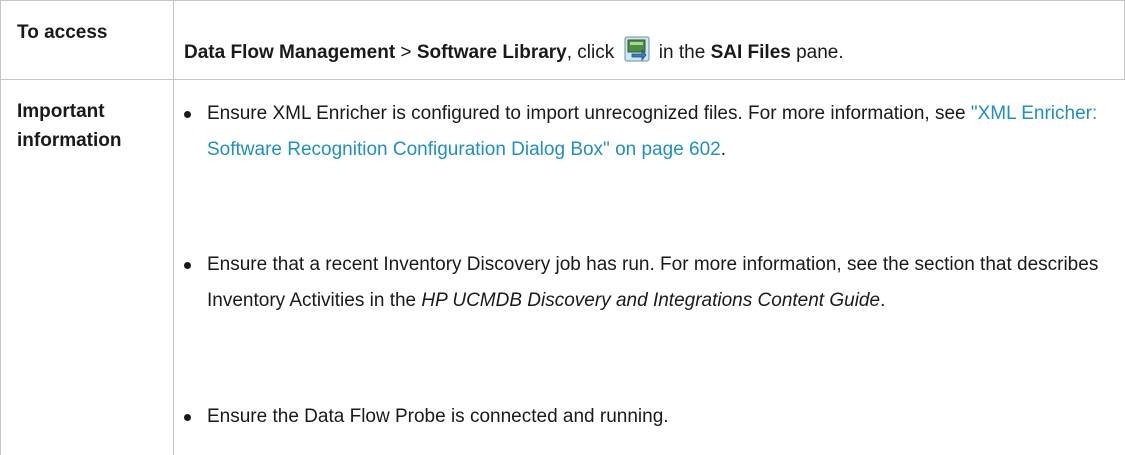 Image resolution: width=1125 pixels, height=455 pixels. I want to click on row-label-line-2: information, so click(69, 140).